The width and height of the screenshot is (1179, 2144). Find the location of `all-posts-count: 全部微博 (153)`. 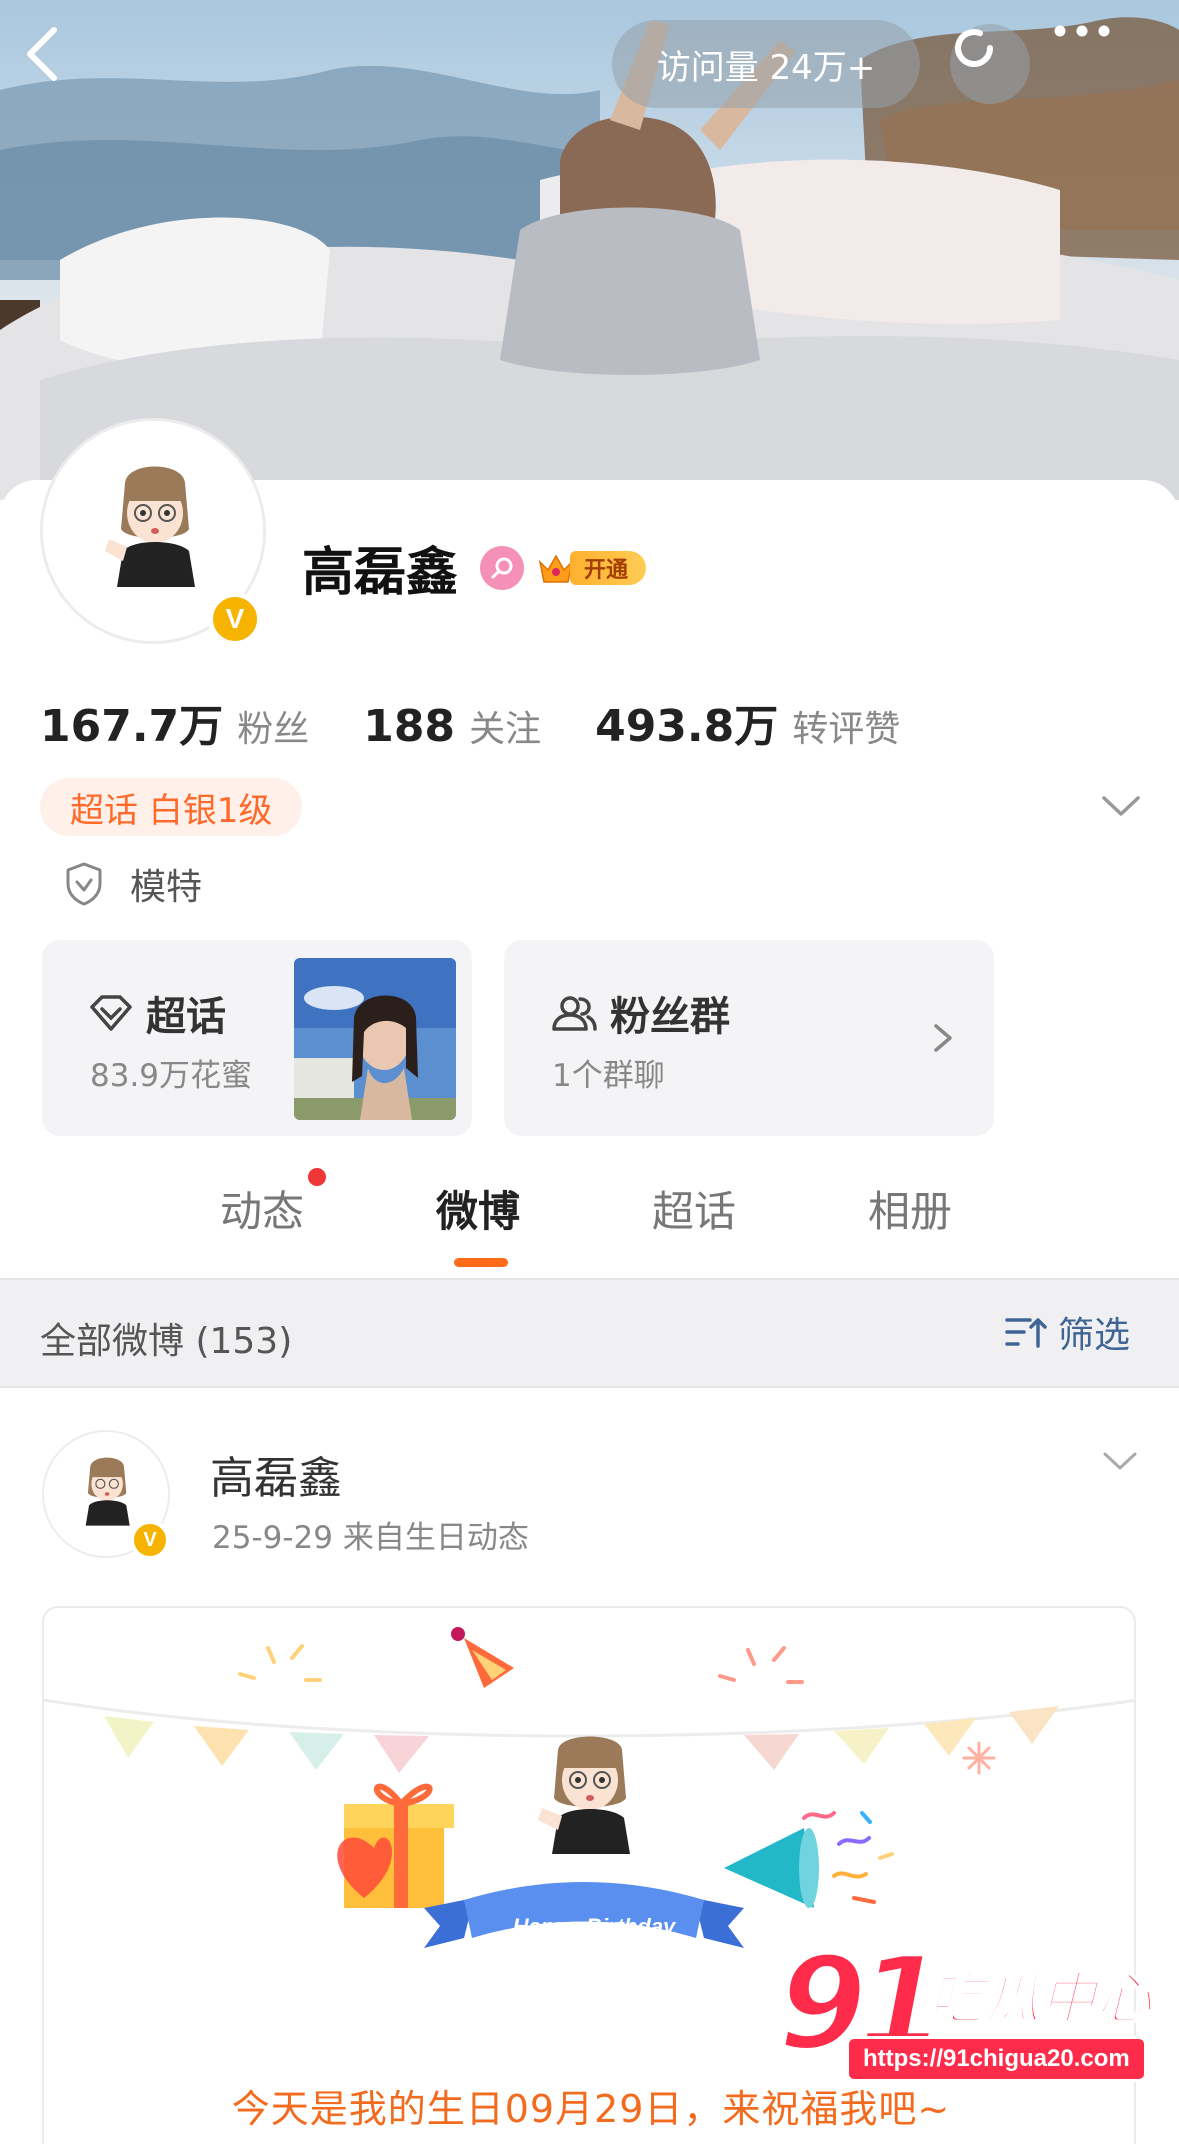

all-posts-count: 全部微博 (153) is located at coordinates (166, 1341).